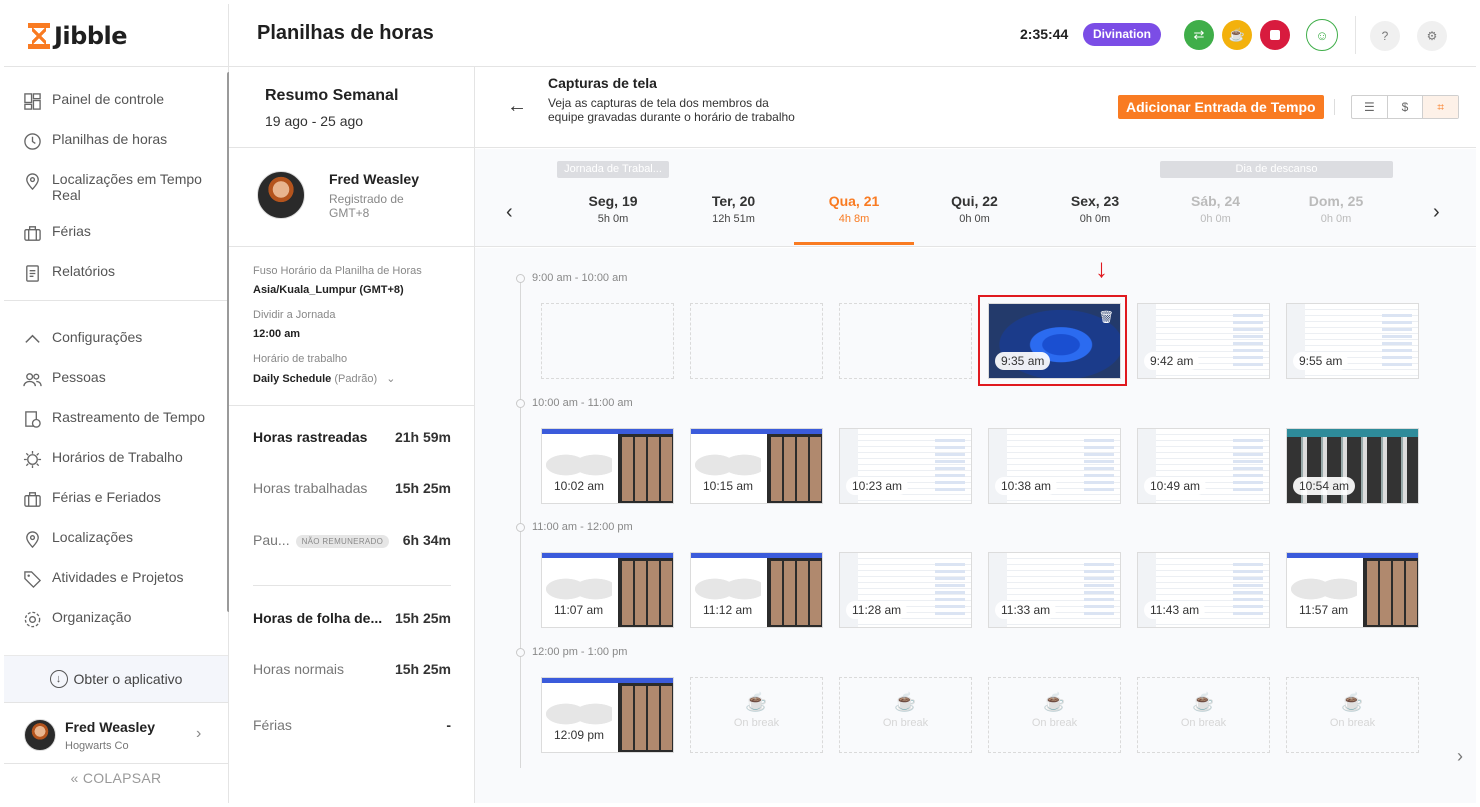 This screenshot has width=1480, height=807. I want to click on collapse-button: « COLAPSAR, so click(116, 778).